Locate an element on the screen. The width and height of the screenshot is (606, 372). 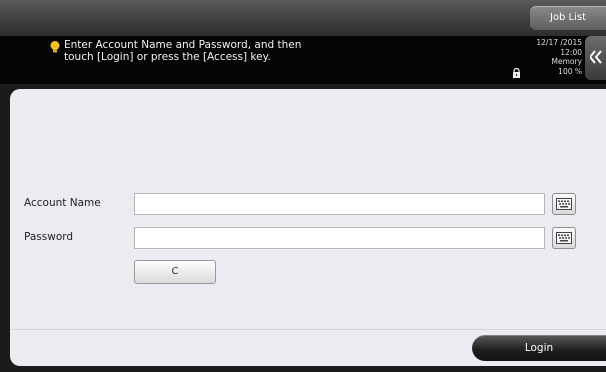
back-button is located at coordinates (595, 58).